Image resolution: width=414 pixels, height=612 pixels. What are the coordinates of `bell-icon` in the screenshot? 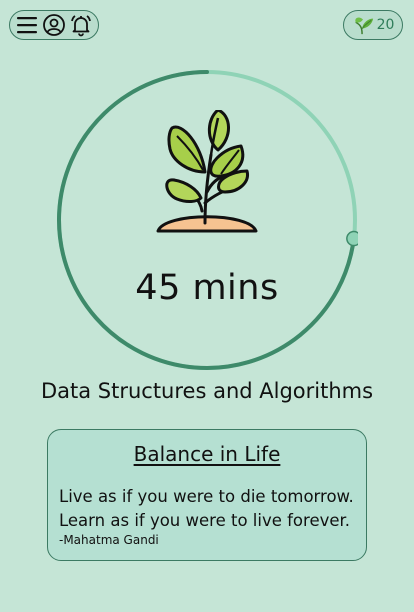 It's located at (81, 25).